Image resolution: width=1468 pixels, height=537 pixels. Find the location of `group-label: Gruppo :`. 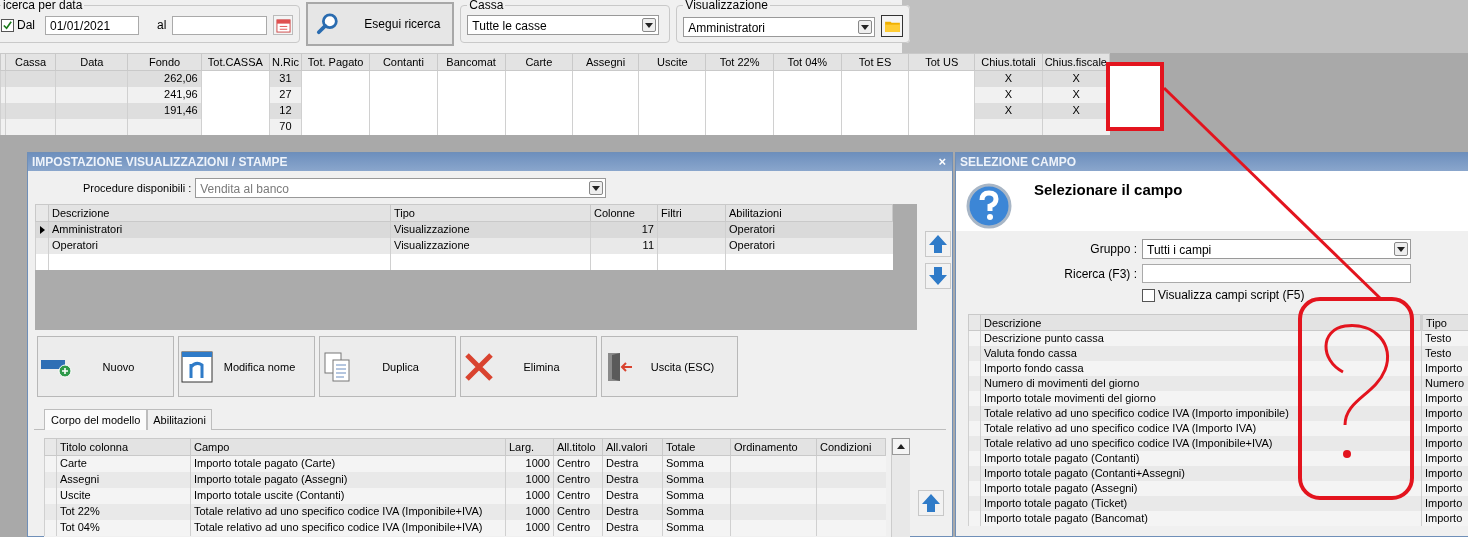

group-label: Gruppo : is located at coordinates (1113, 249).